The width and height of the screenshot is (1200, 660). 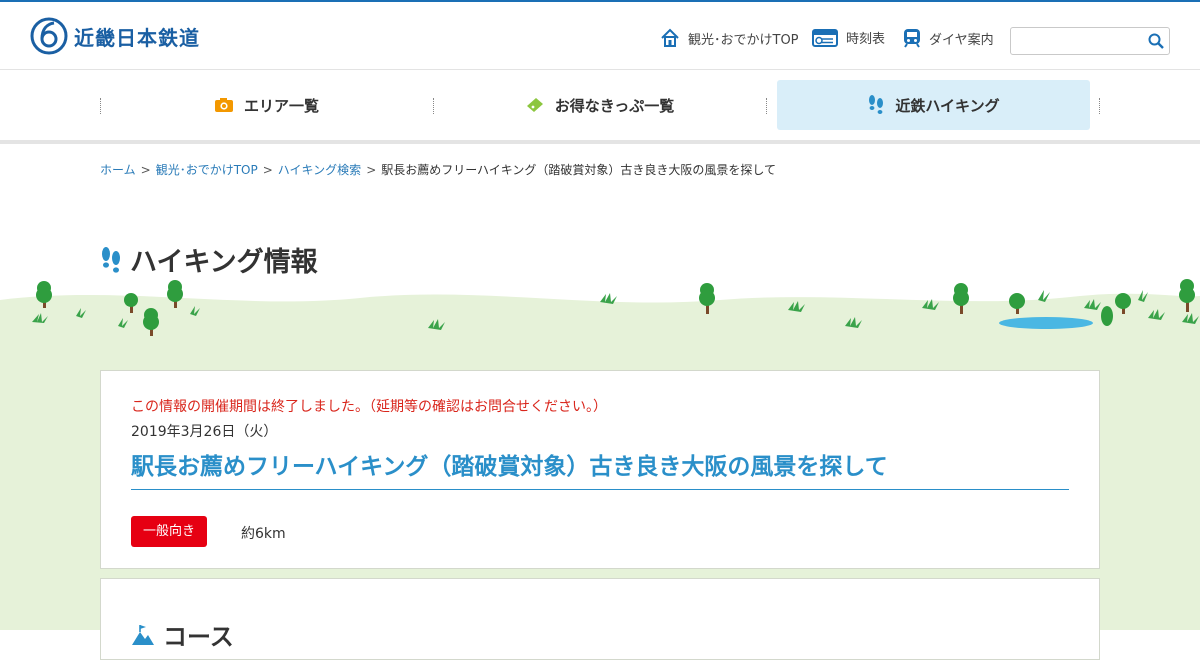 I want to click on link-sightseeing-top: 観光･おでかけTOP, so click(x=729, y=38).